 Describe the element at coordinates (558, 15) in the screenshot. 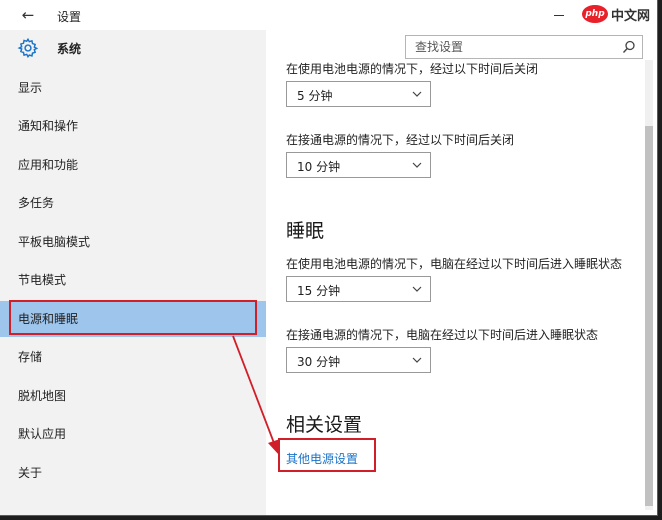

I see `minimize-button` at that location.